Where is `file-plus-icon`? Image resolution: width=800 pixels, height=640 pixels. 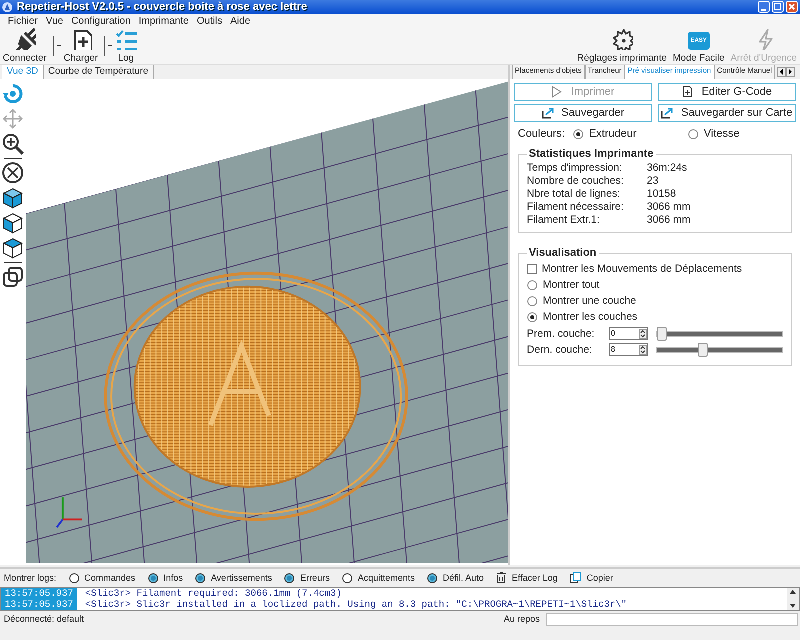
file-plus-icon is located at coordinates (688, 92).